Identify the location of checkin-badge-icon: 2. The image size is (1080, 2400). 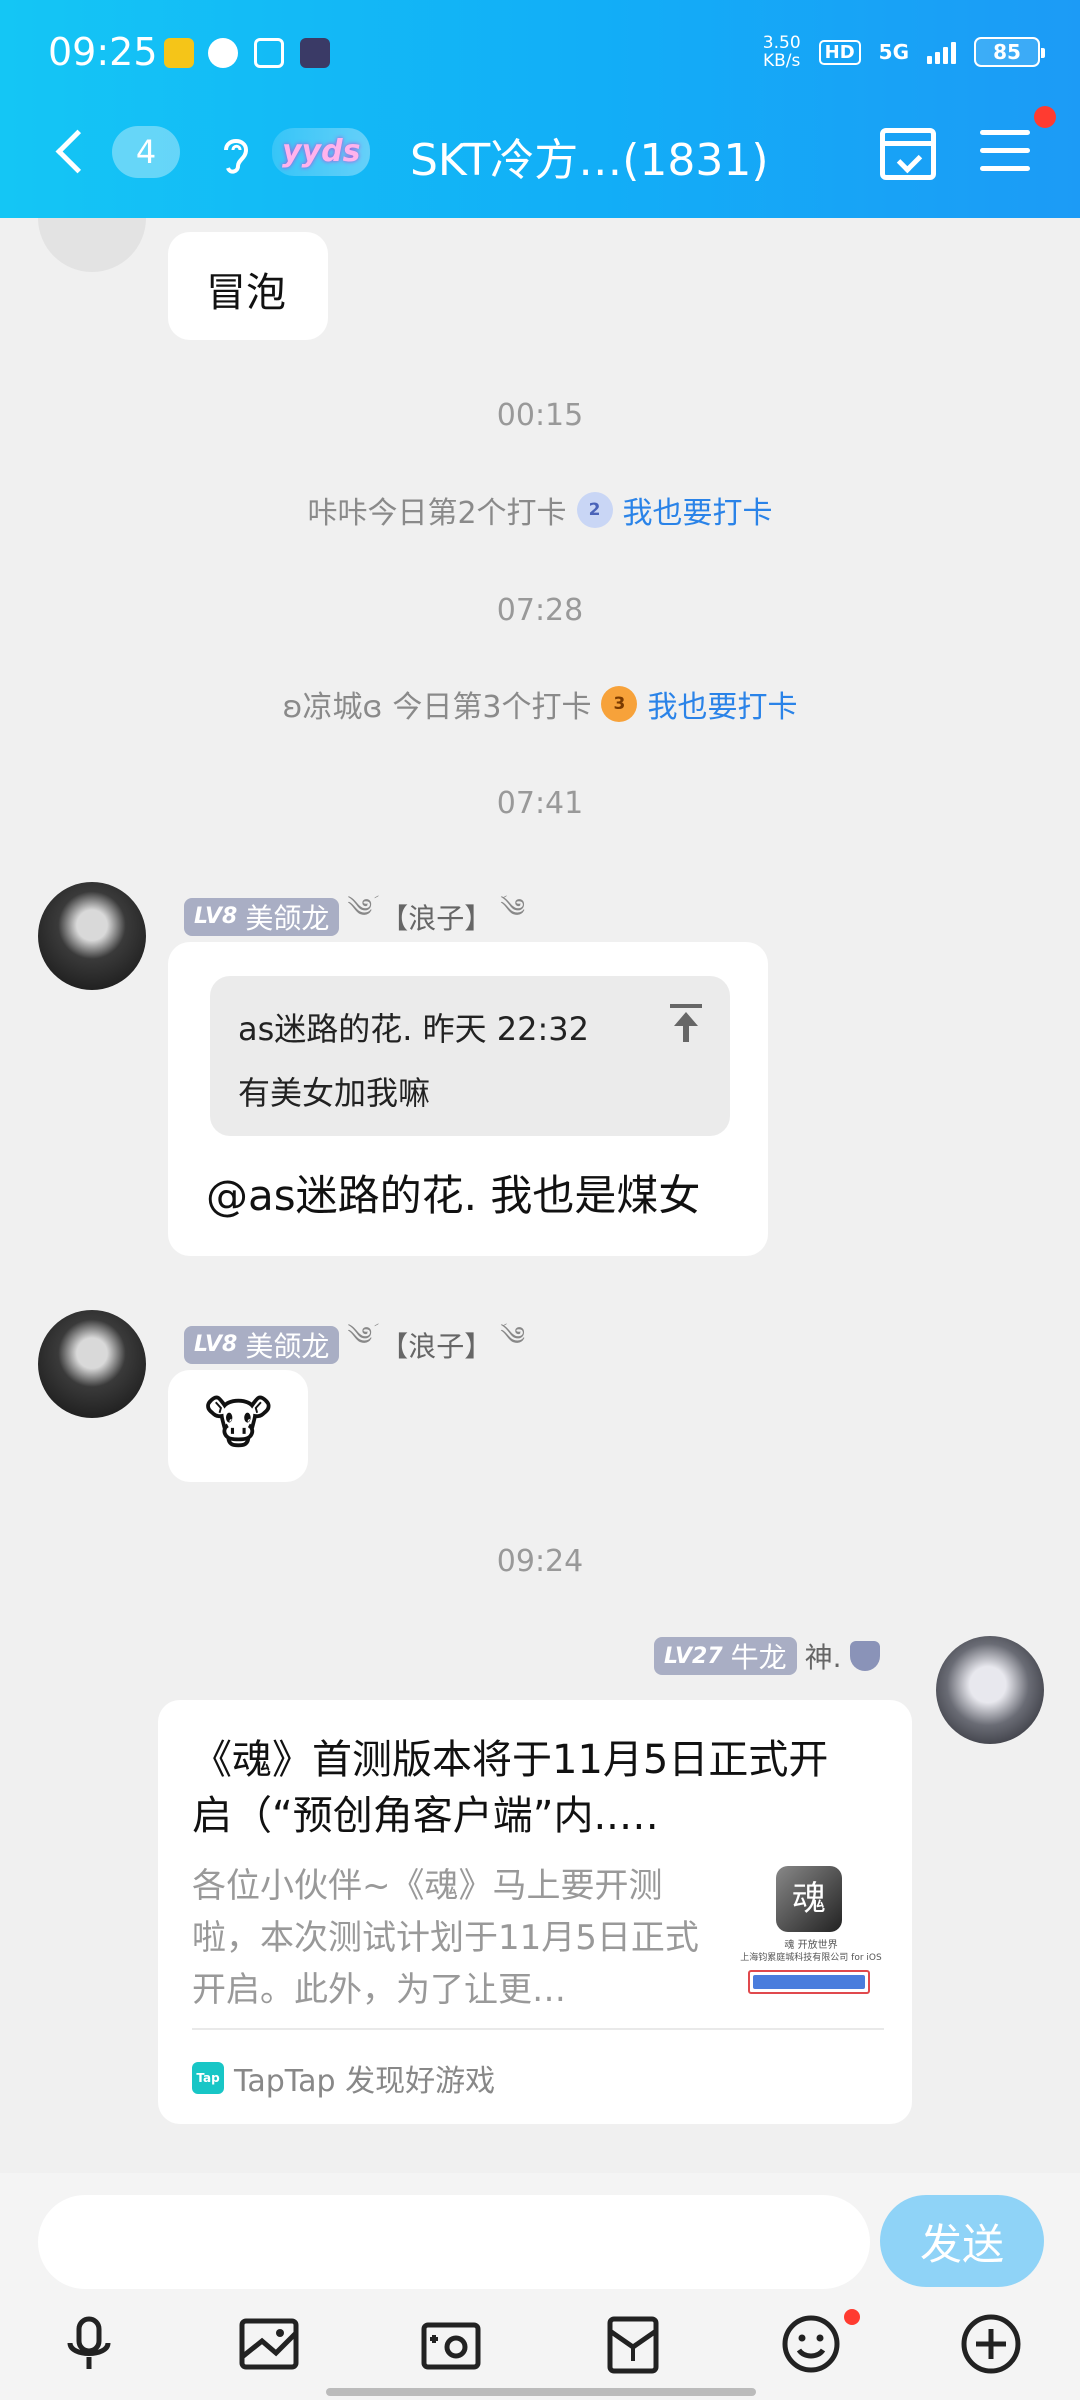
(594, 510).